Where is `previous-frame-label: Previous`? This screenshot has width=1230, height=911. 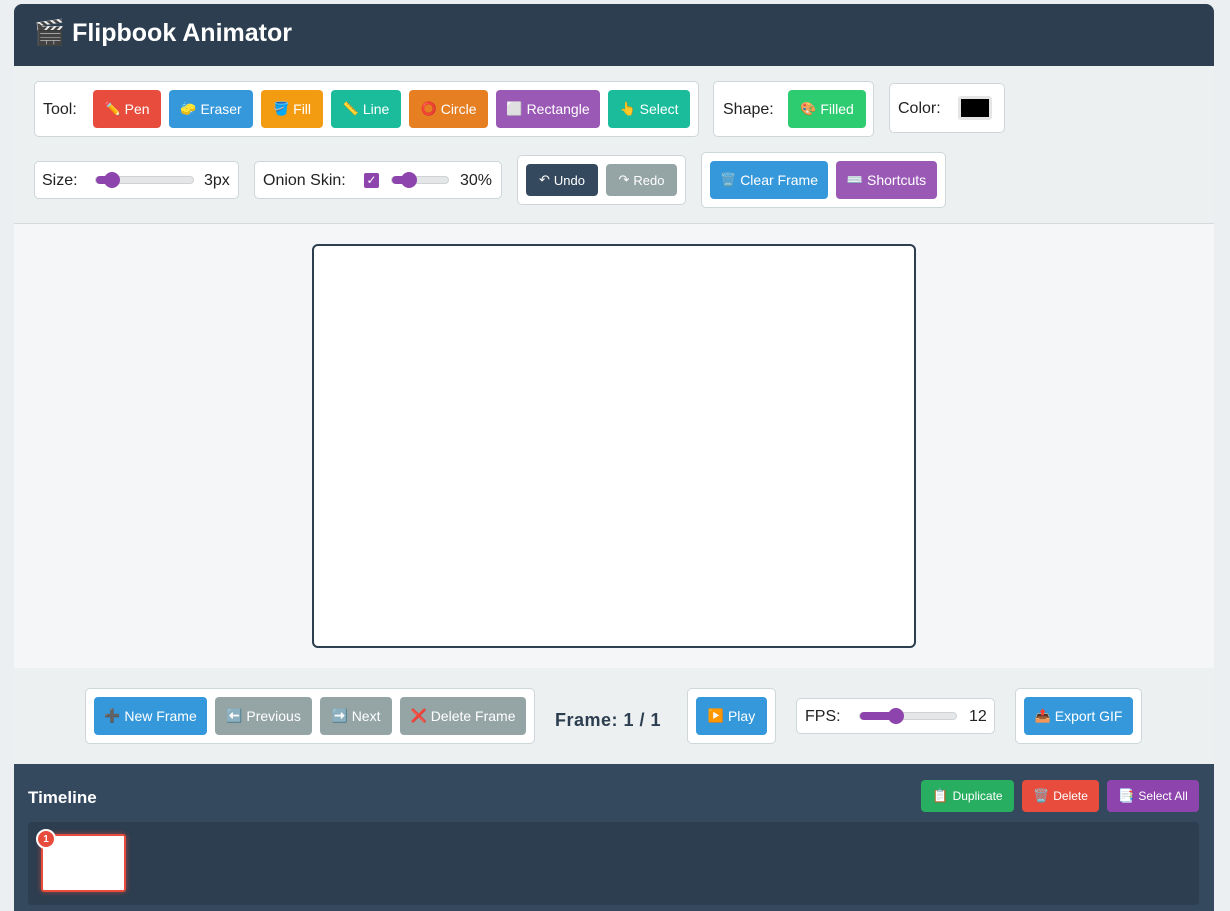
previous-frame-label: Previous is located at coordinates (273, 716).